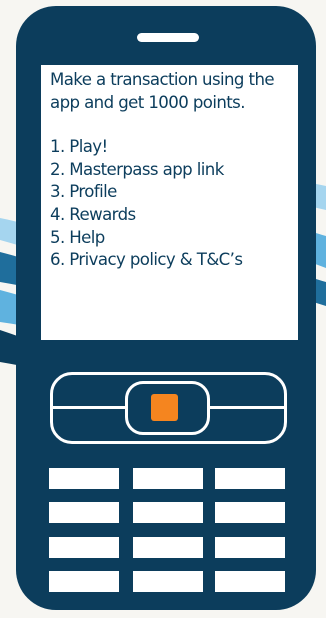  What do you see at coordinates (171, 238) in the screenshot?
I see `menu-item-help: 5. Help` at bounding box center [171, 238].